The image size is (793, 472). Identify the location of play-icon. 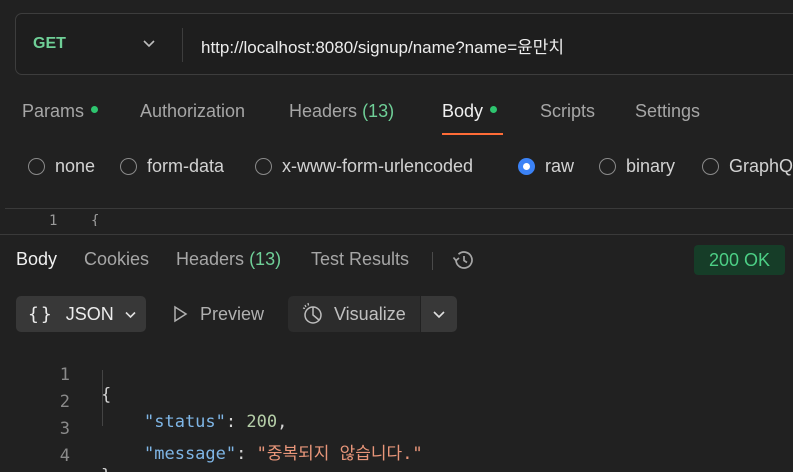
(181, 314).